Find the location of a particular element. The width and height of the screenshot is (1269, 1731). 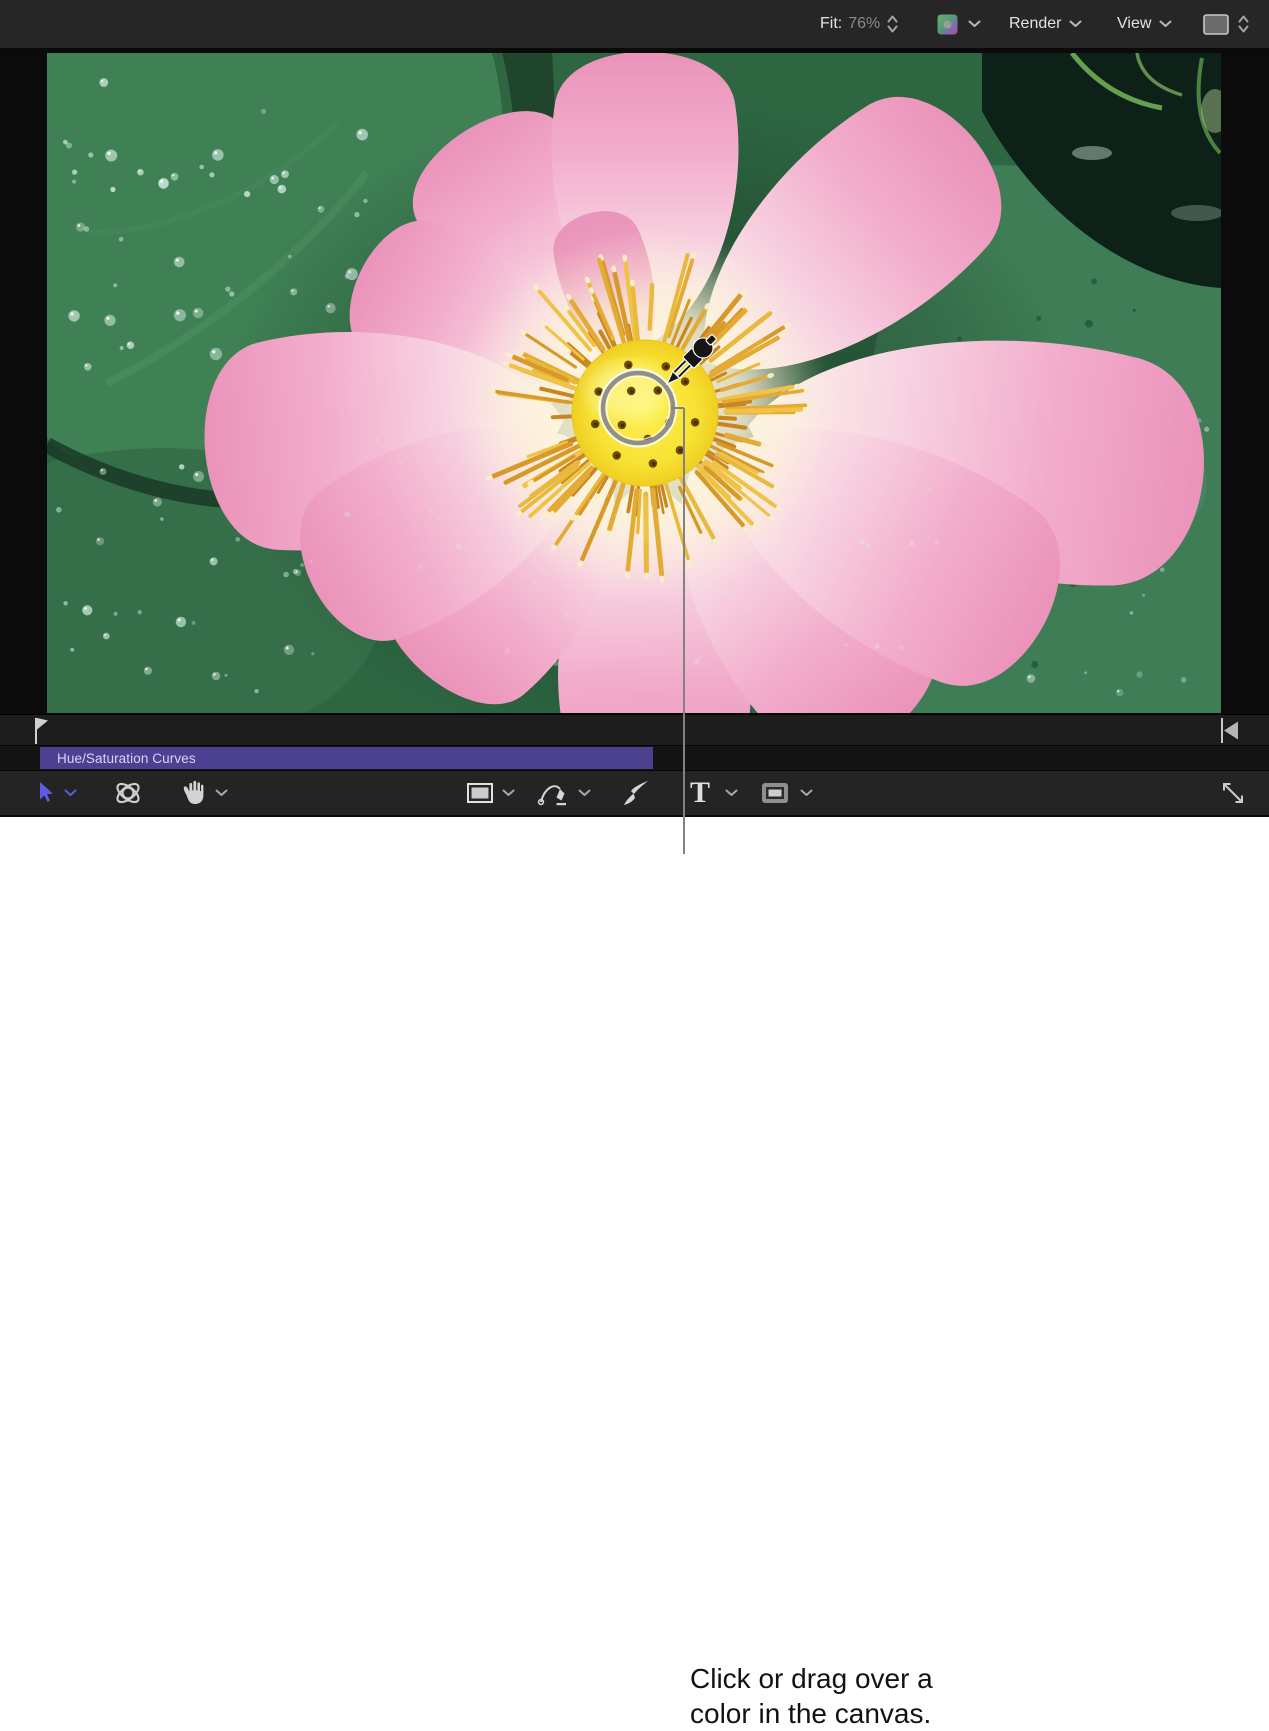

canvas-layers-icon is located at coordinates (1216, 24).